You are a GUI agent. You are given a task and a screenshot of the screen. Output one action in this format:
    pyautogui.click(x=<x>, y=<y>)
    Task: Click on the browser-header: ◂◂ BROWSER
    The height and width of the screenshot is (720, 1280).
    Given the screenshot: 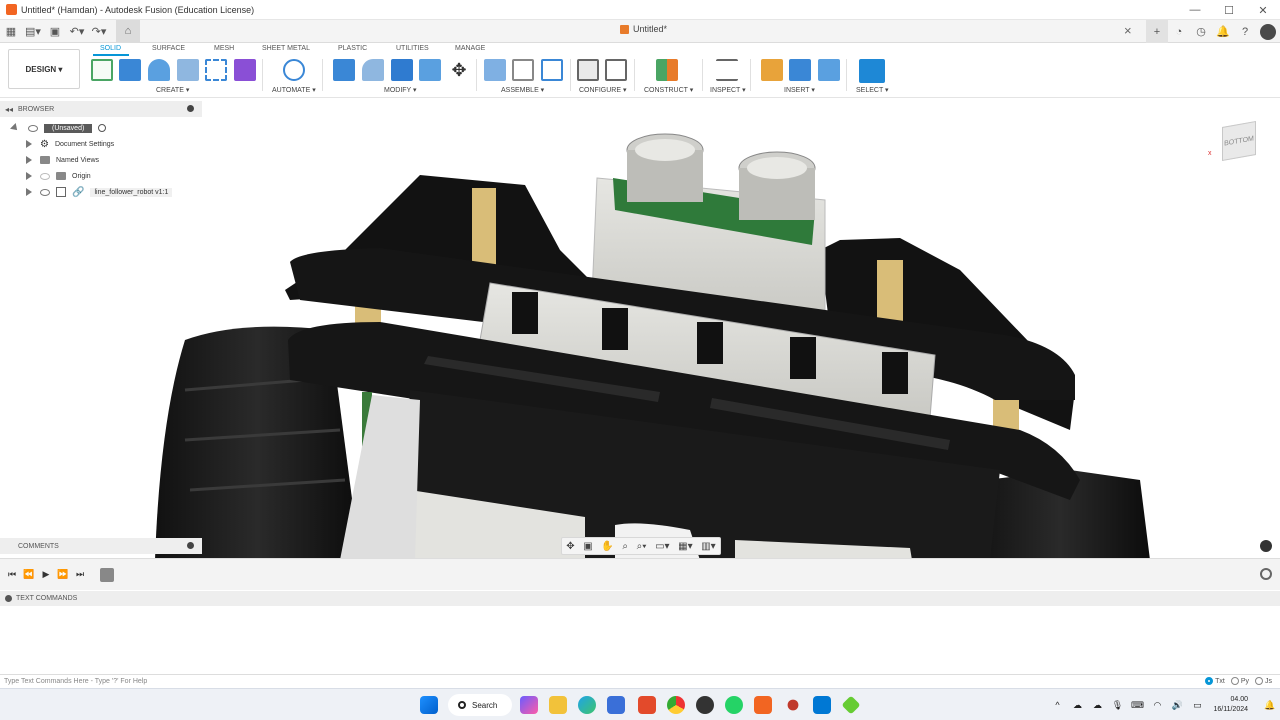 What is the action you would take?
    pyautogui.click(x=101, y=109)
    